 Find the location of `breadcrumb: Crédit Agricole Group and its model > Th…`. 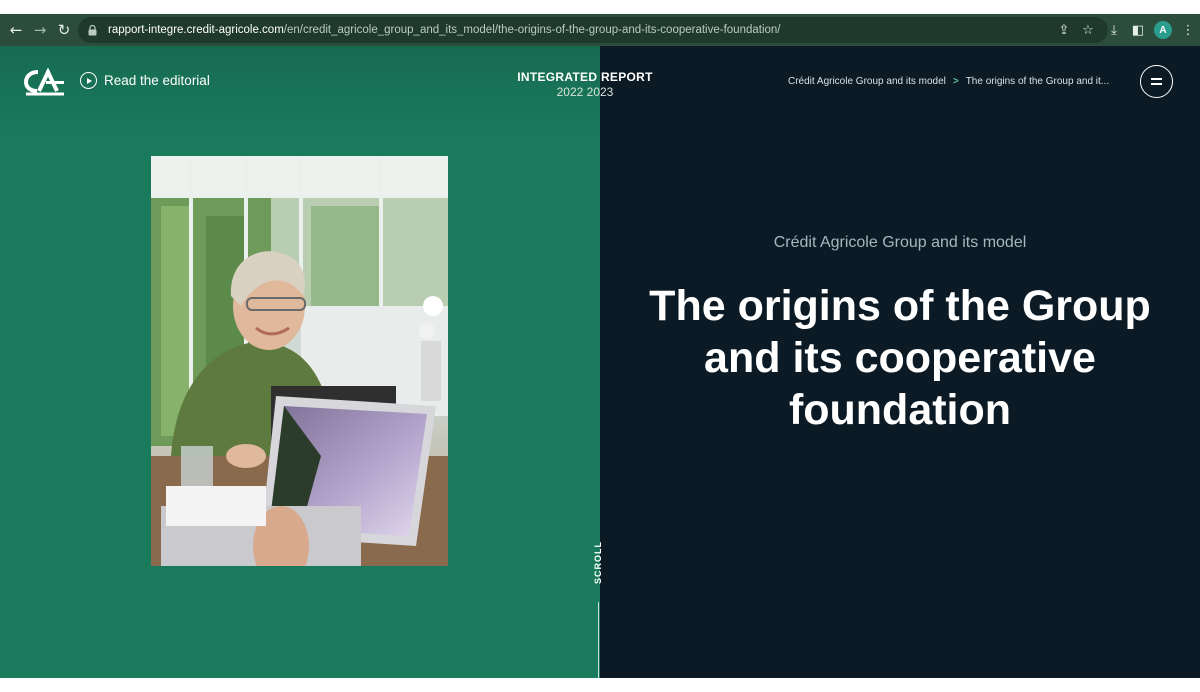

breadcrumb: Crédit Agricole Group and its model > Th… is located at coordinates (948, 81).